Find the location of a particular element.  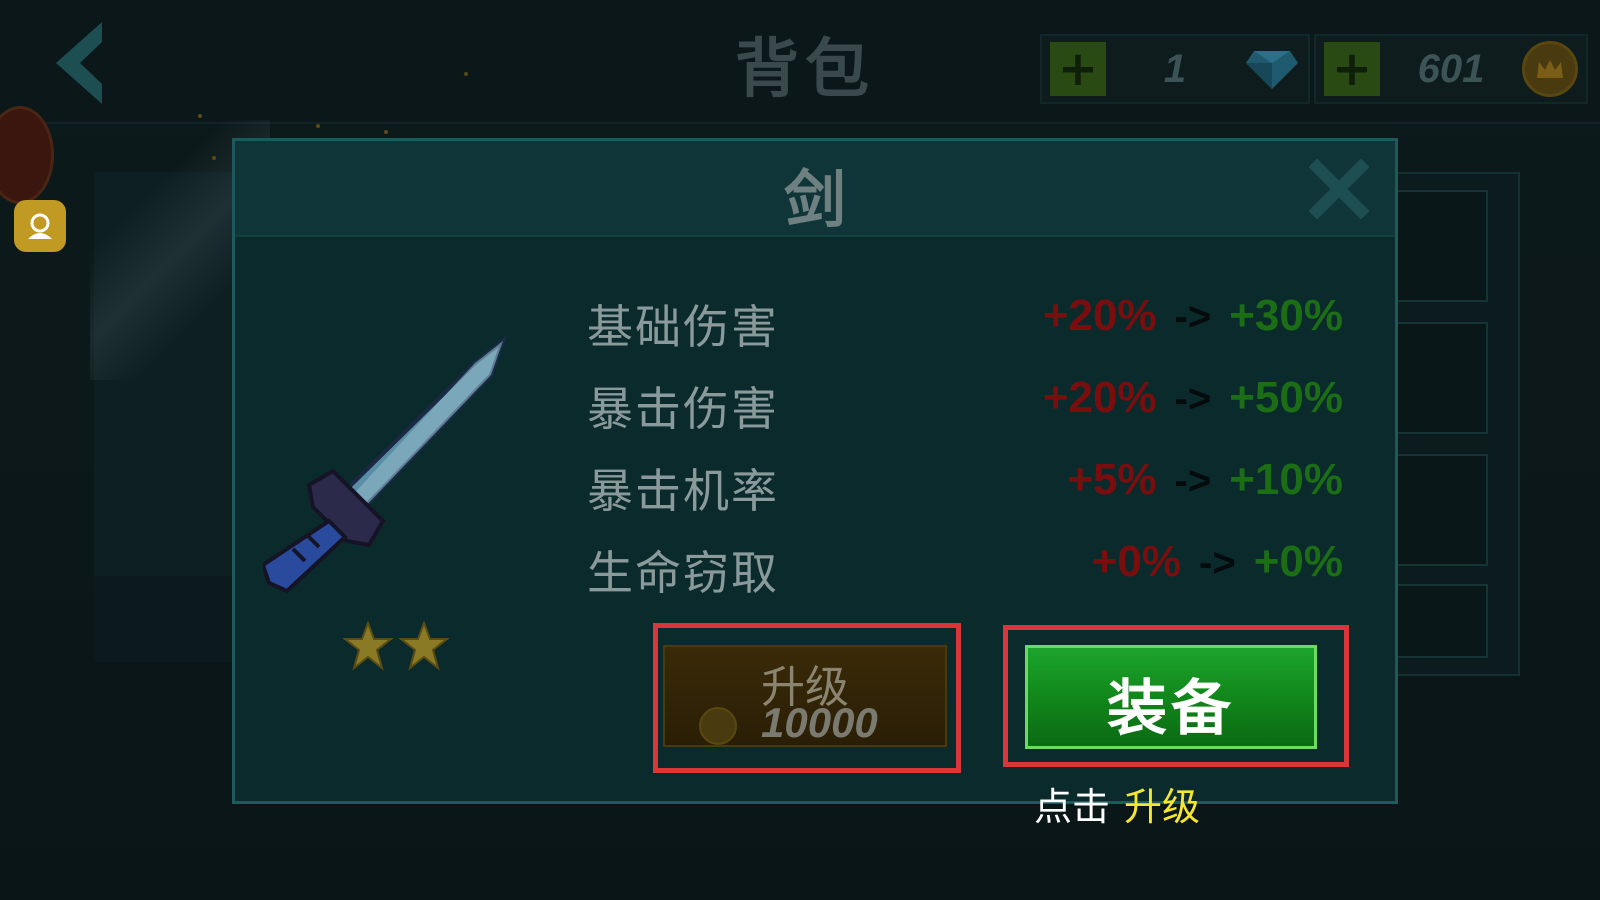

stat-old-value: +0% is located at coordinates (1136, 561).